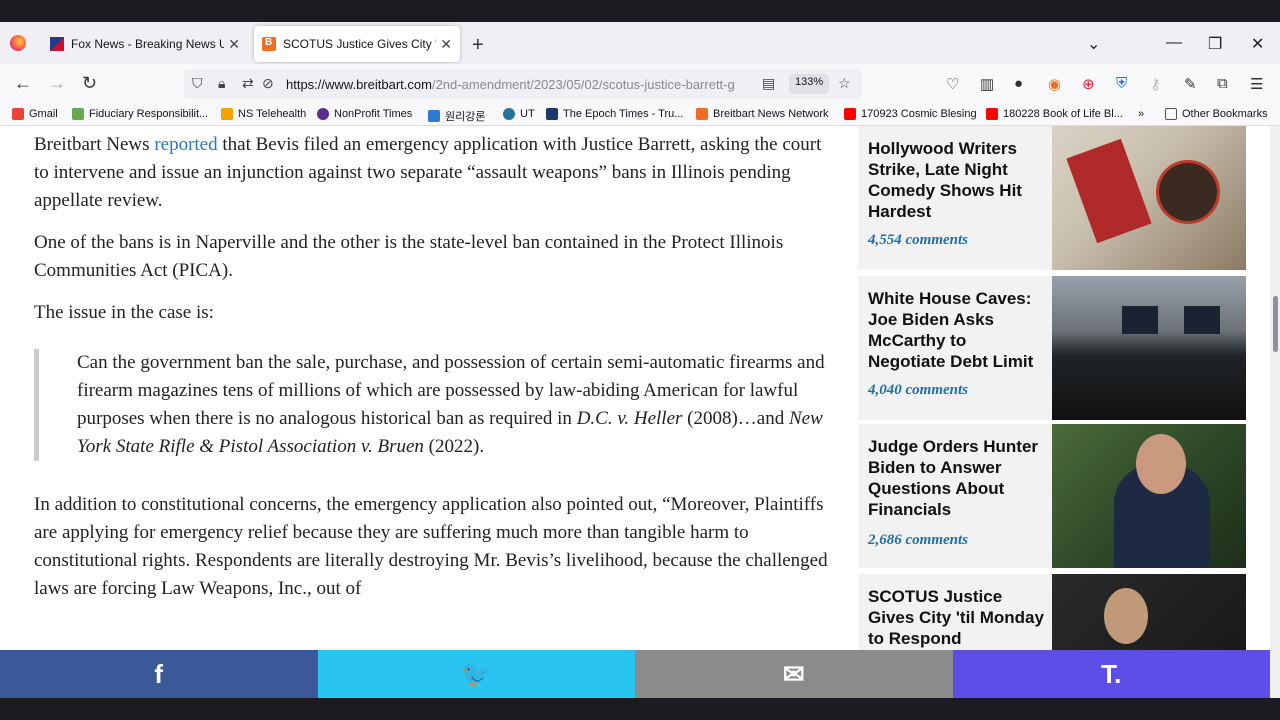 This screenshot has width=1280, height=720. What do you see at coordinates (185, 144) in the screenshot?
I see `reported-link: reported` at bounding box center [185, 144].